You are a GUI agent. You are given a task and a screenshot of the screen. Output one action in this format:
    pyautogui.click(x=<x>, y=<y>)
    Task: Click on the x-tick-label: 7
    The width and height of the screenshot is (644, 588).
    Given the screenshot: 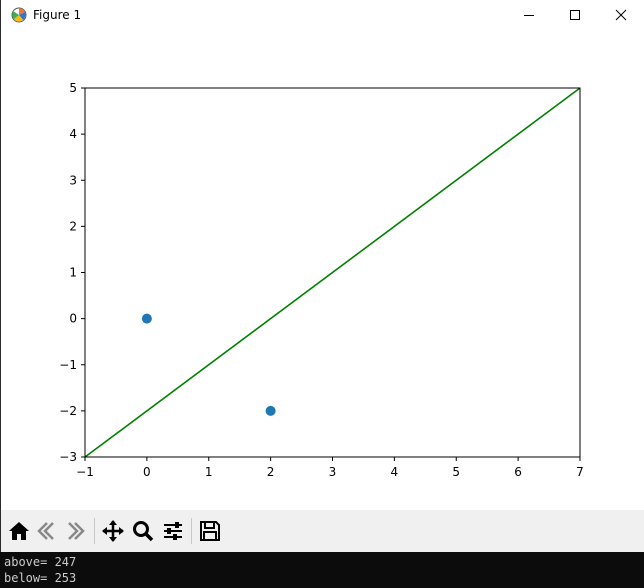 What is the action you would take?
    pyautogui.click(x=580, y=472)
    